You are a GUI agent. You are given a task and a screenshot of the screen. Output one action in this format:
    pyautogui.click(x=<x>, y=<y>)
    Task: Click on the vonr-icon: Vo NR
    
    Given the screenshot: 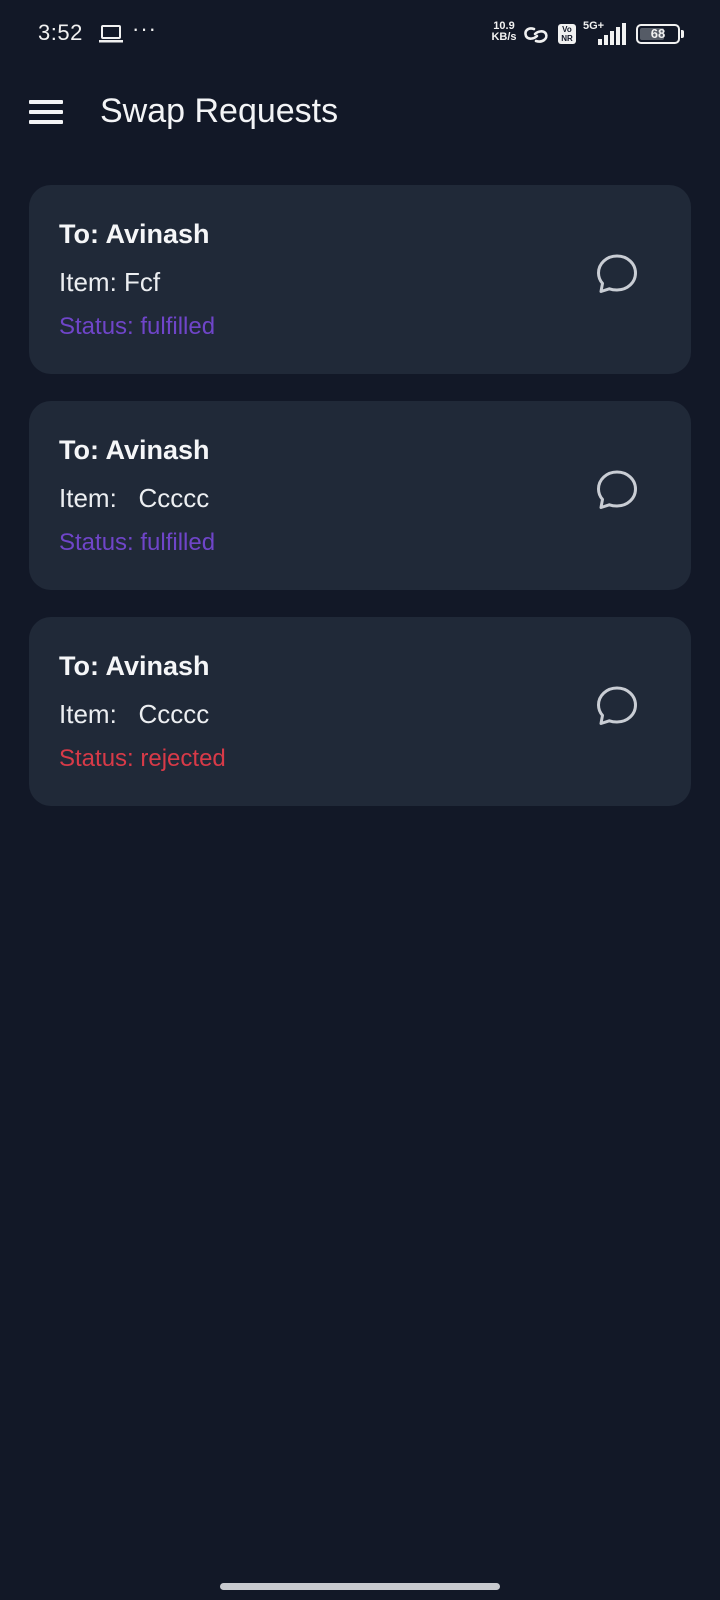 What is the action you would take?
    pyautogui.click(x=567, y=34)
    